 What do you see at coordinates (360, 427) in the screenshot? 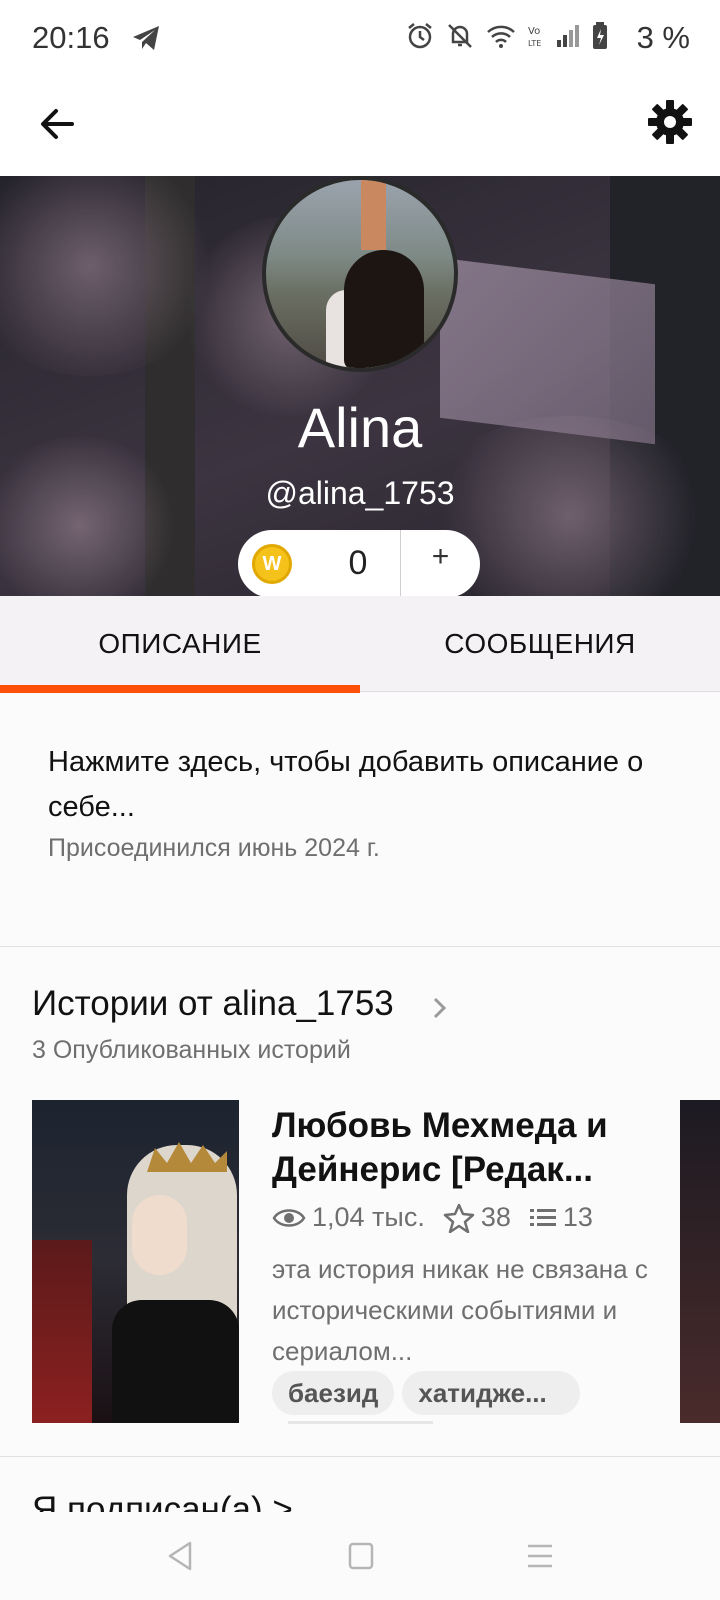
I see `profile-name: Alina` at bounding box center [360, 427].